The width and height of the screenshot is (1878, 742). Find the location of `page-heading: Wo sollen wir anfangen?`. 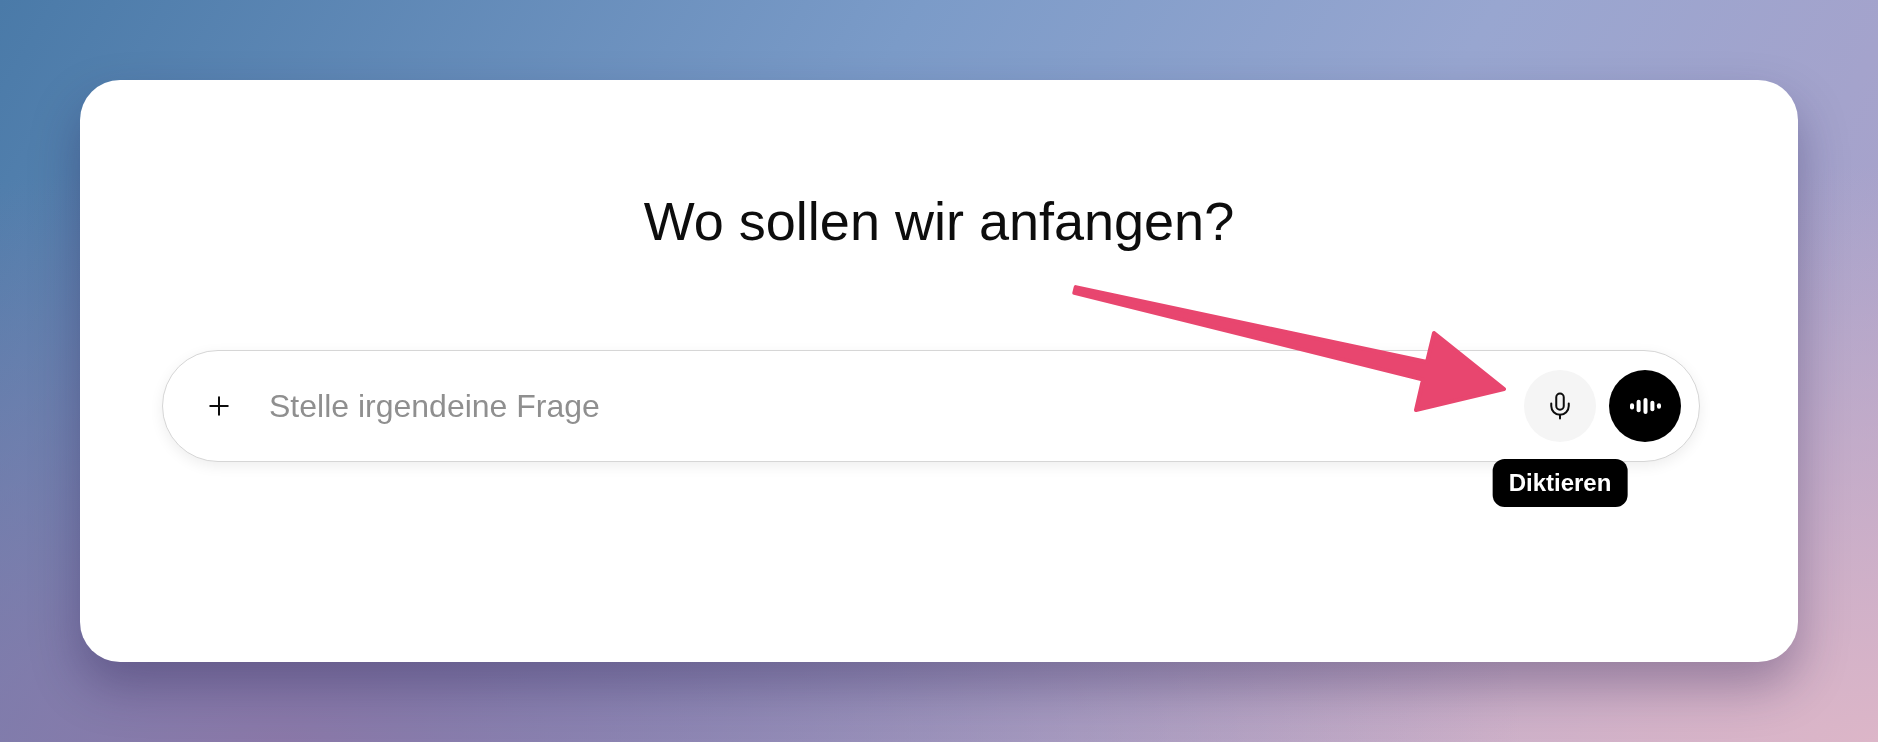

page-heading: Wo sollen wir anfangen? is located at coordinates (939, 221).